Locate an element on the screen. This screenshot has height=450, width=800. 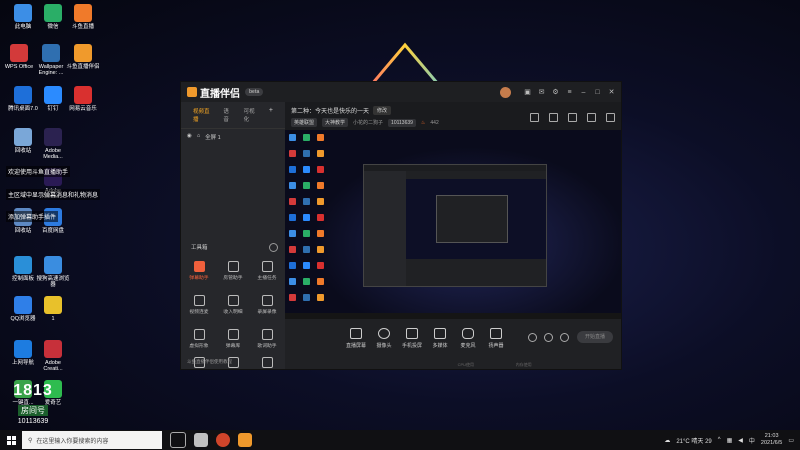
desktop-icon: 斗鱼直播伴侣 is located at coordinates (83, 57).